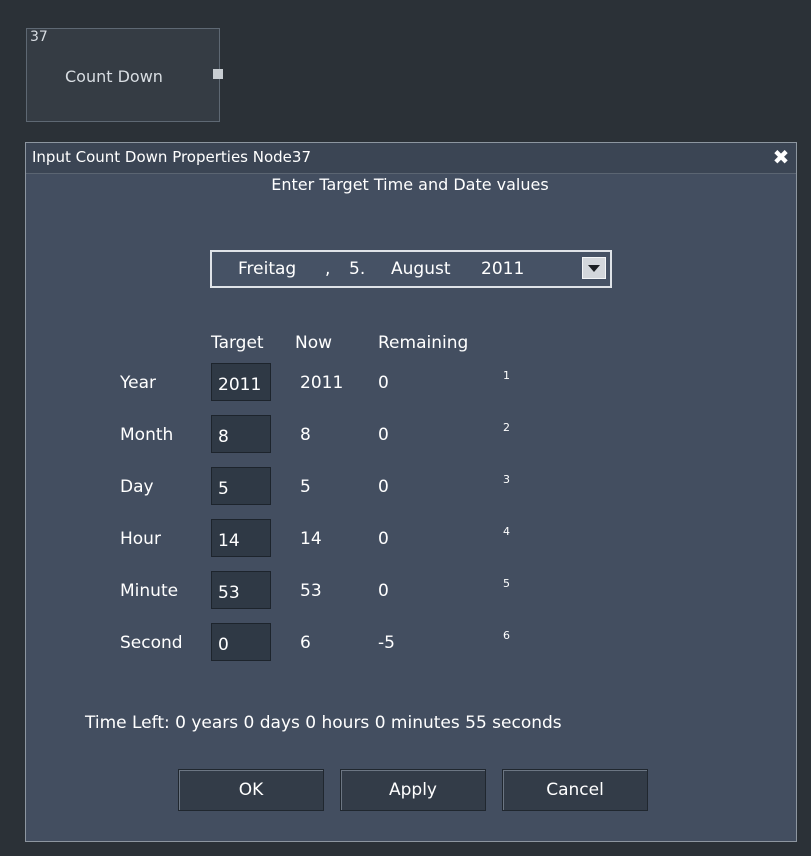  Describe the element at coordinates (322, 383) in the screenshot. I see `now-year: 2011` at that location.